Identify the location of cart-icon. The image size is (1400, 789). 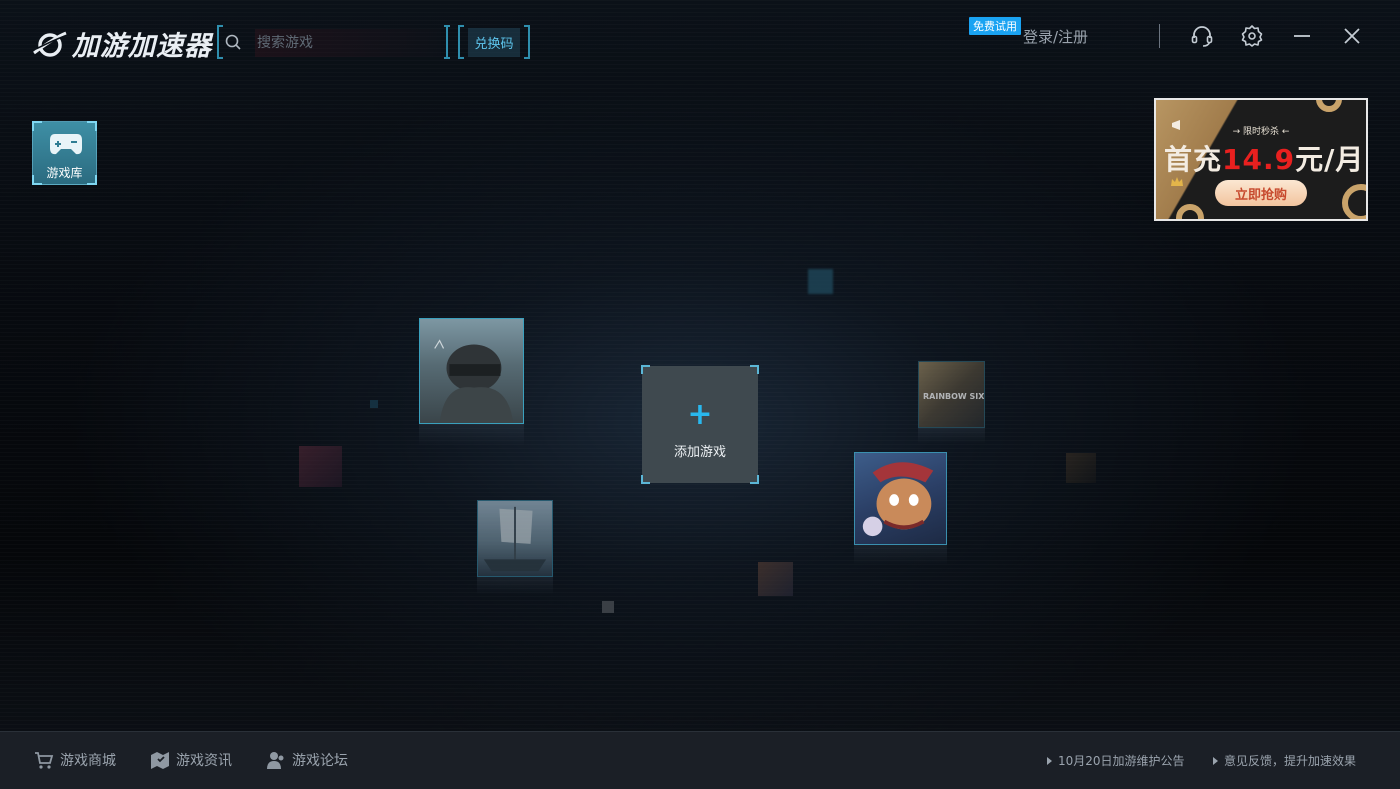
(44, 760).